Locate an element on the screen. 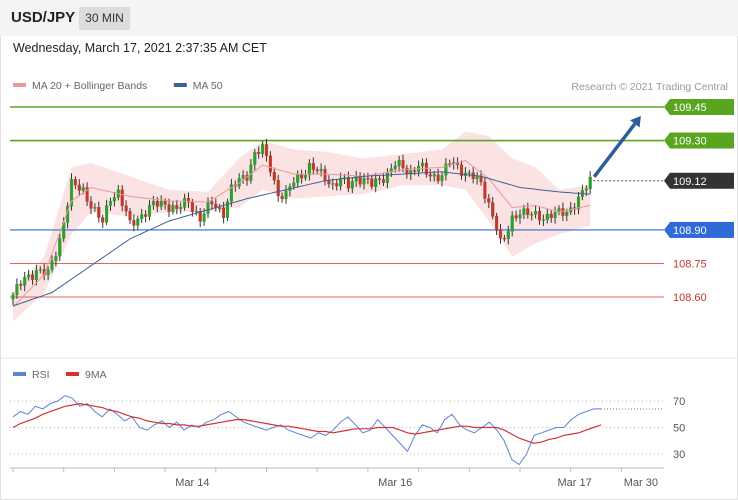 This screenshot has width=738, height=500. rsi-tick-label: 70 is located at coordinates (679, 402).